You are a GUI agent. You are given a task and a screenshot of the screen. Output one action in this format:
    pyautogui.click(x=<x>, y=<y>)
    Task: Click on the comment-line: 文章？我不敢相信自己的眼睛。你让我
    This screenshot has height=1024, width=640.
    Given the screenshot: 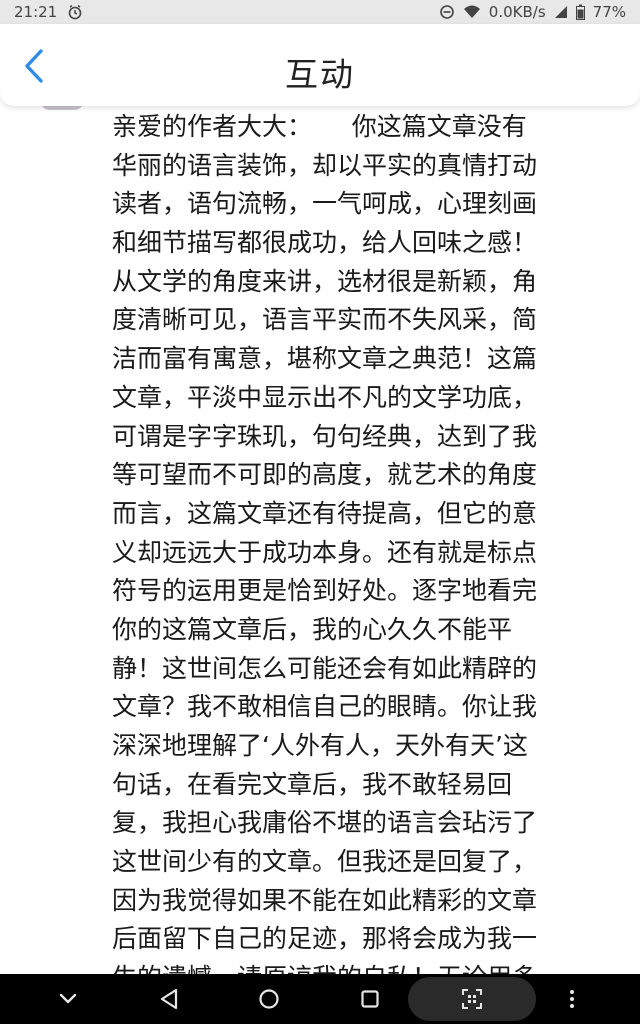 What is the action you would take?
    pyautogui.click(x=325, y=707)
    